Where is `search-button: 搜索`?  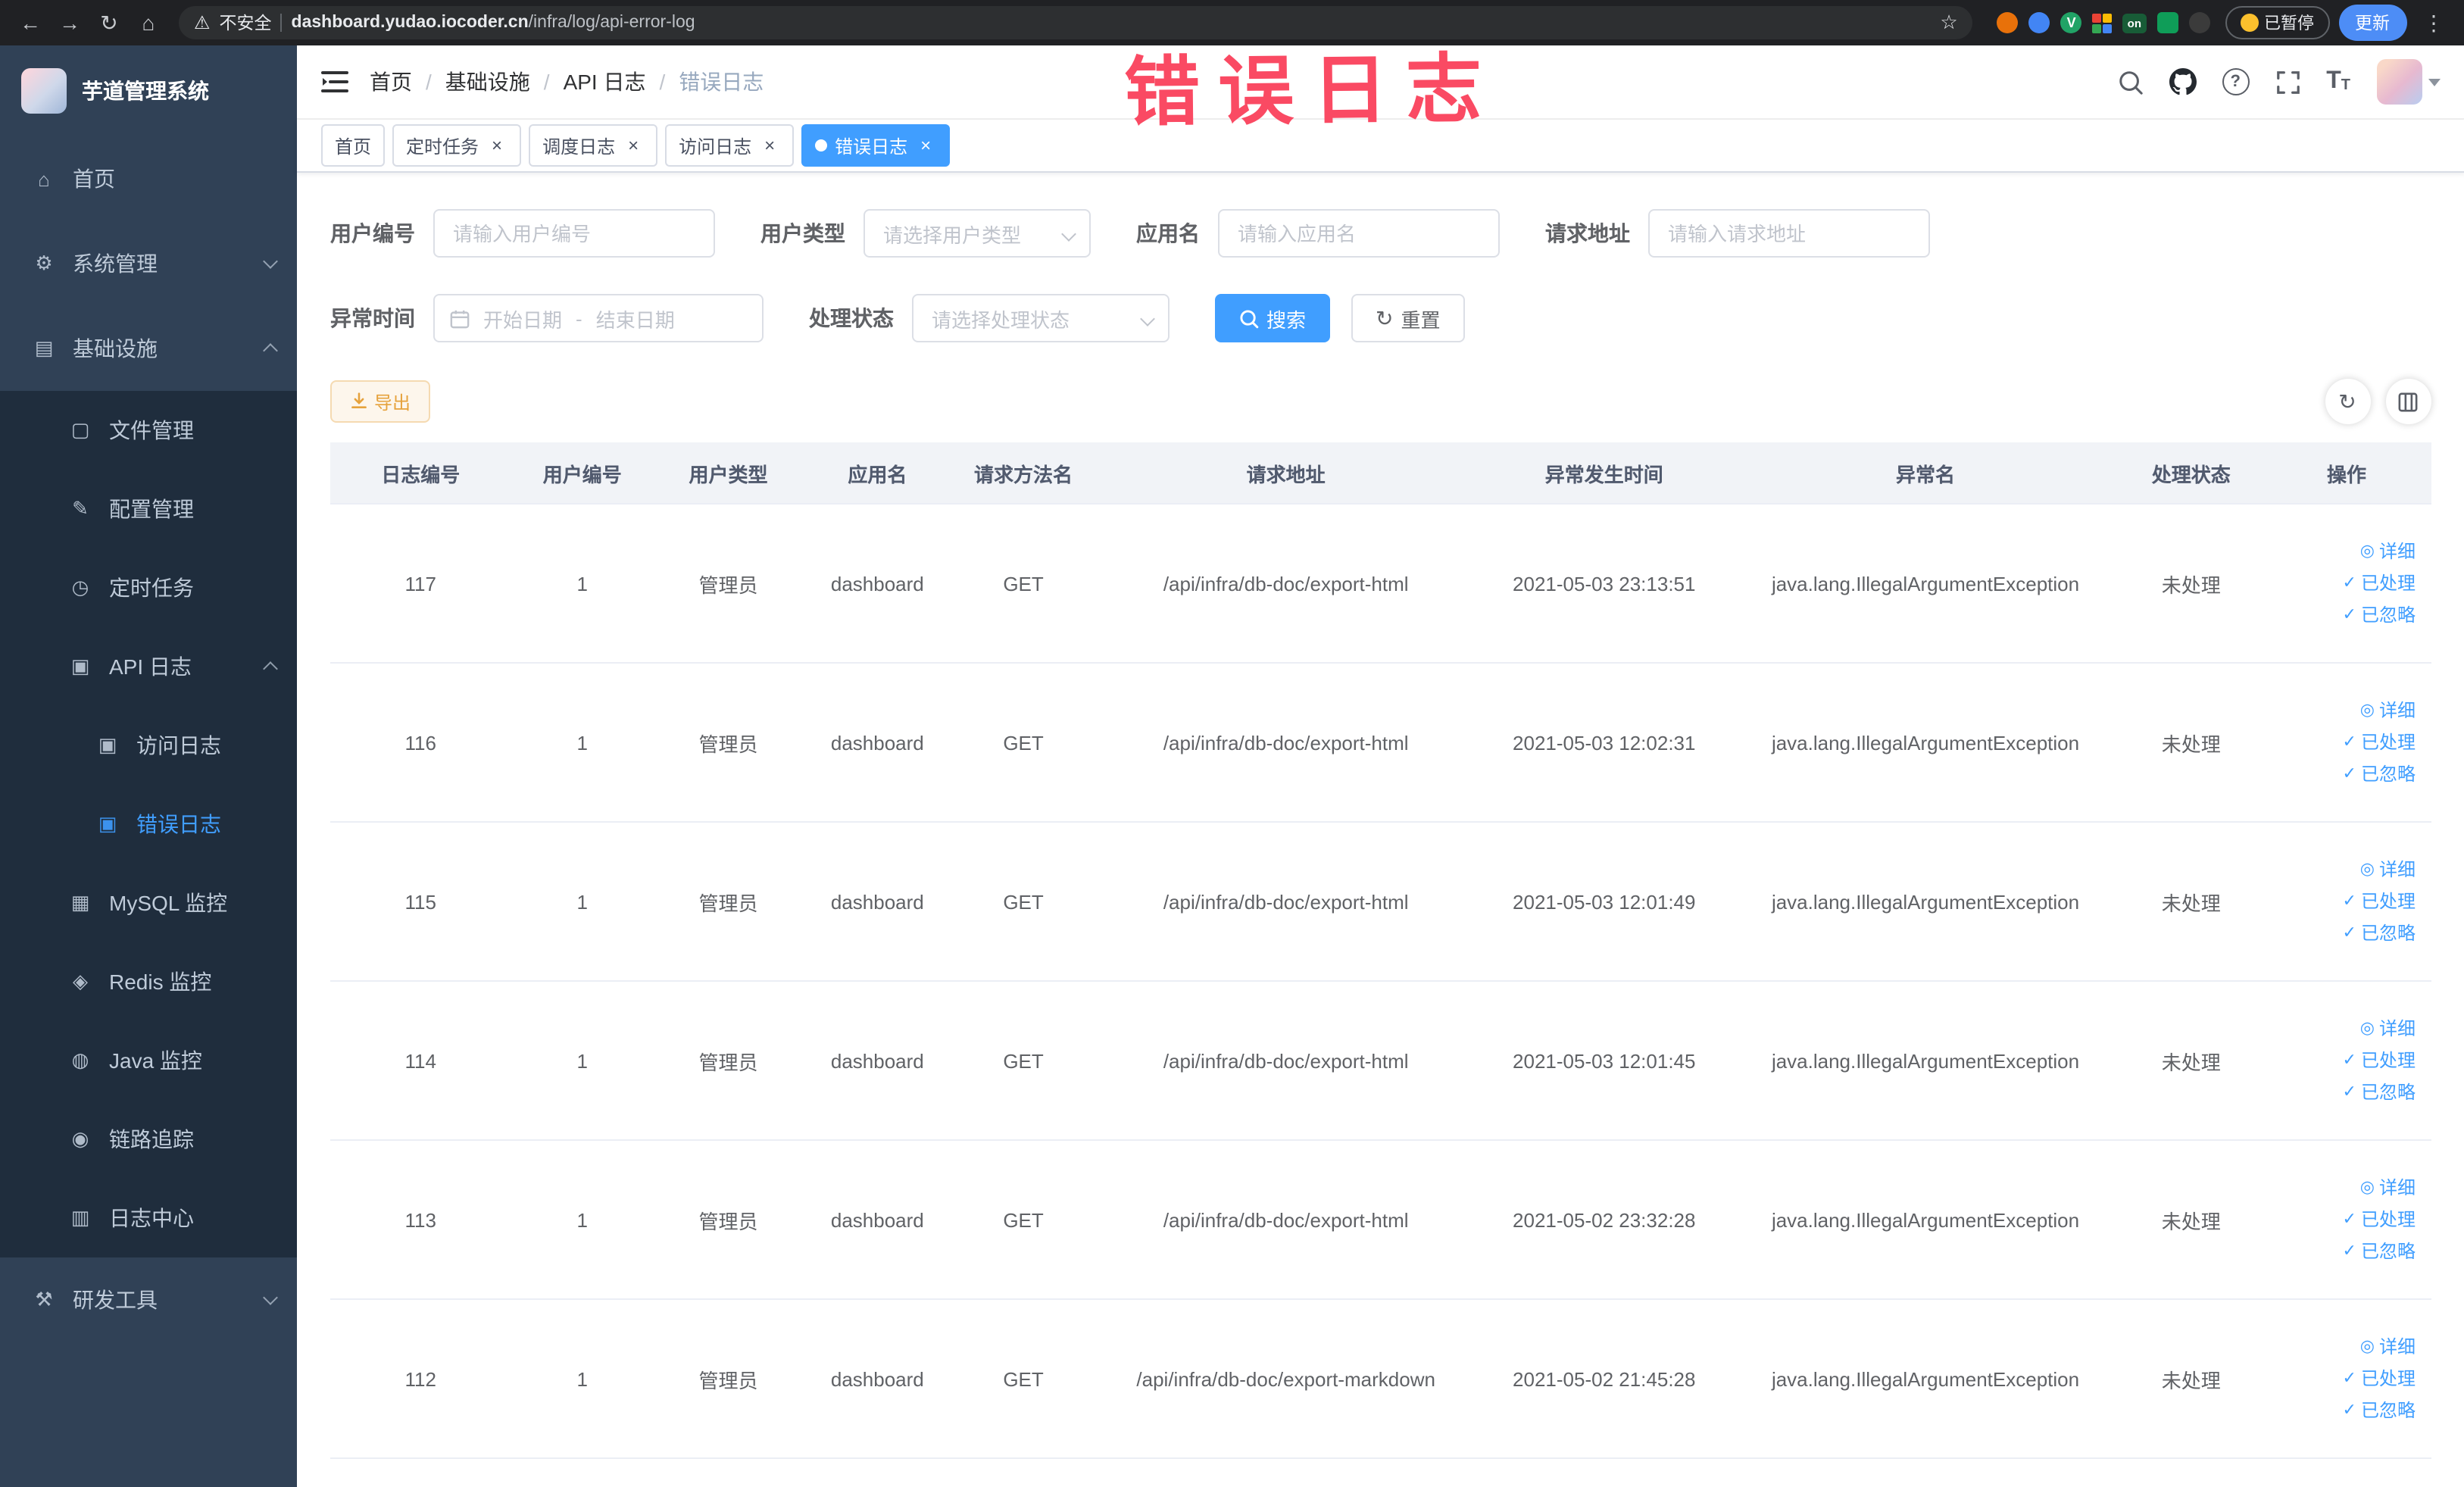
search-button: 搜索 is located at coordinates (1273, 318).